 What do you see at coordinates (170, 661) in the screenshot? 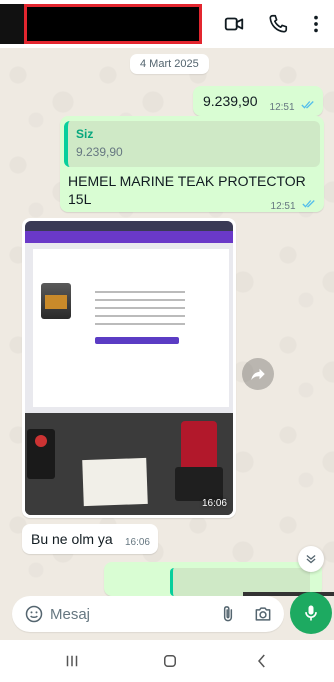
I see `home-icon` at bounding box center [170, 661].